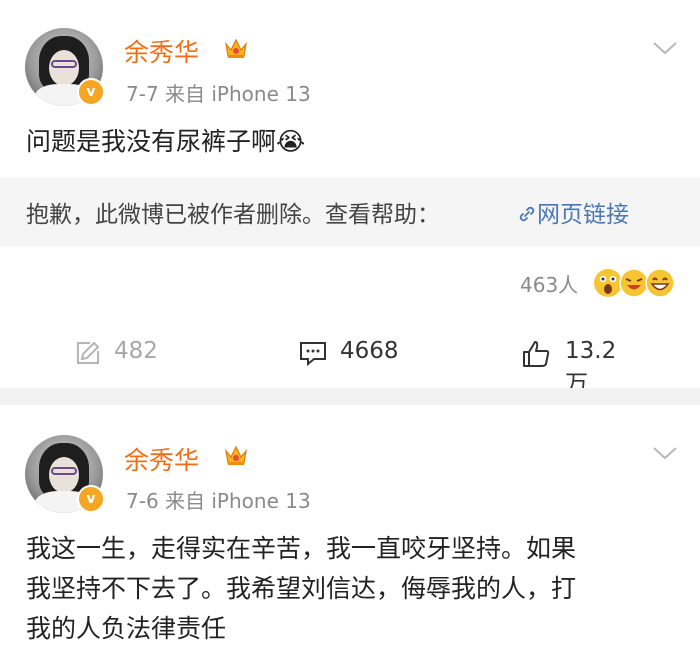  Describe the element at coordinates (166, 141) in the screenshot. I see `post-text: 问题是我没有尿裤子啊😭` at that location.